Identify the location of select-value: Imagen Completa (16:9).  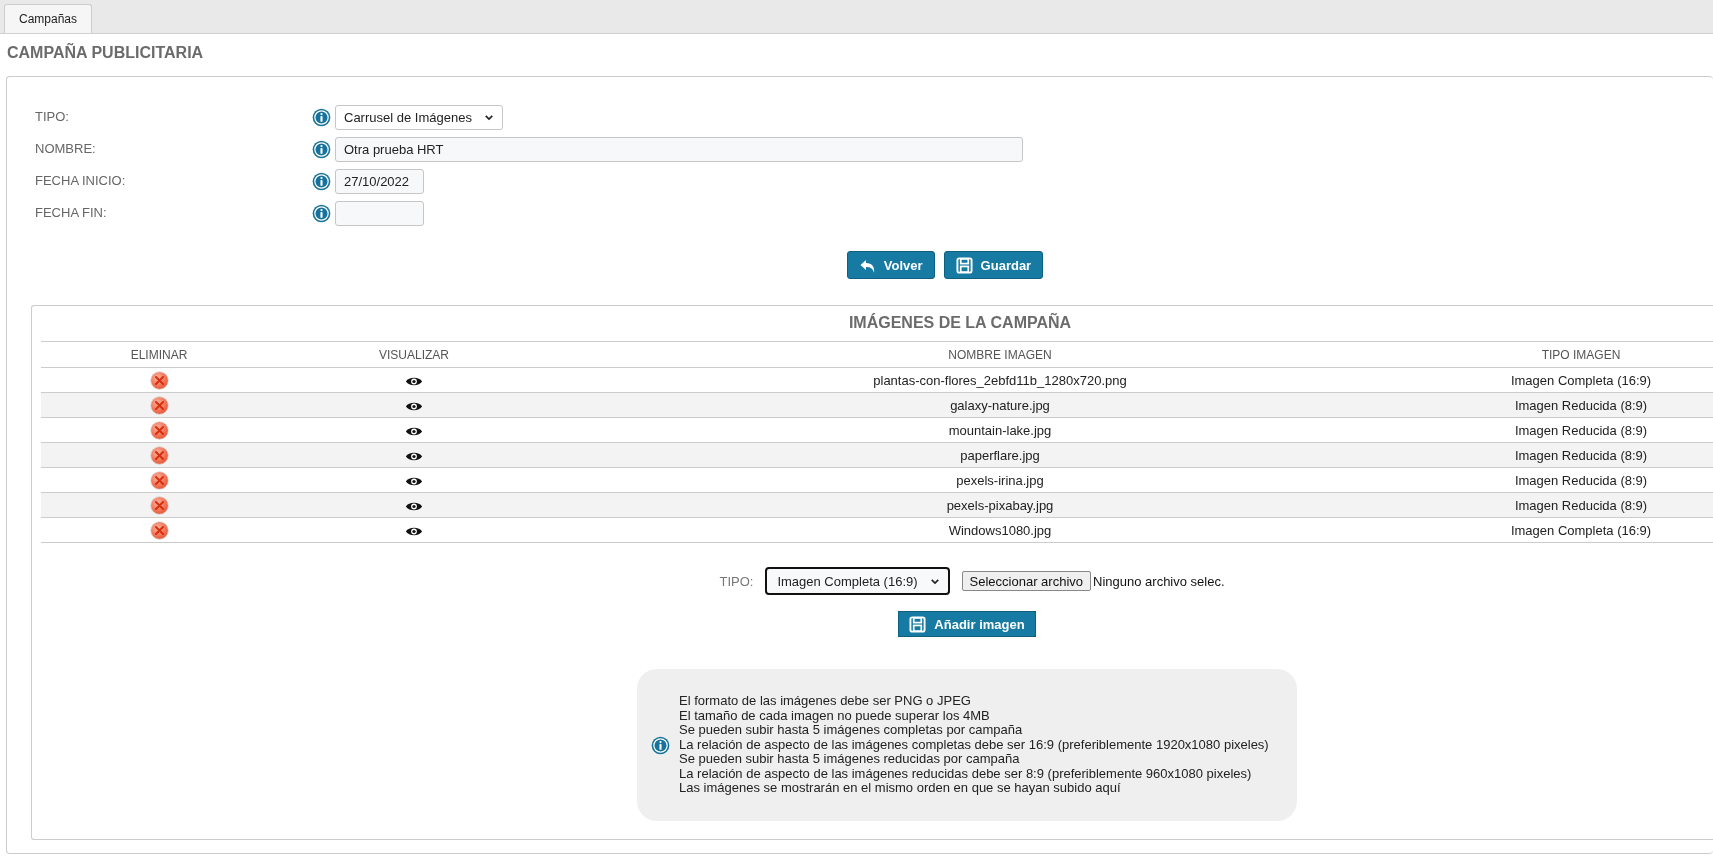
(847, 581).